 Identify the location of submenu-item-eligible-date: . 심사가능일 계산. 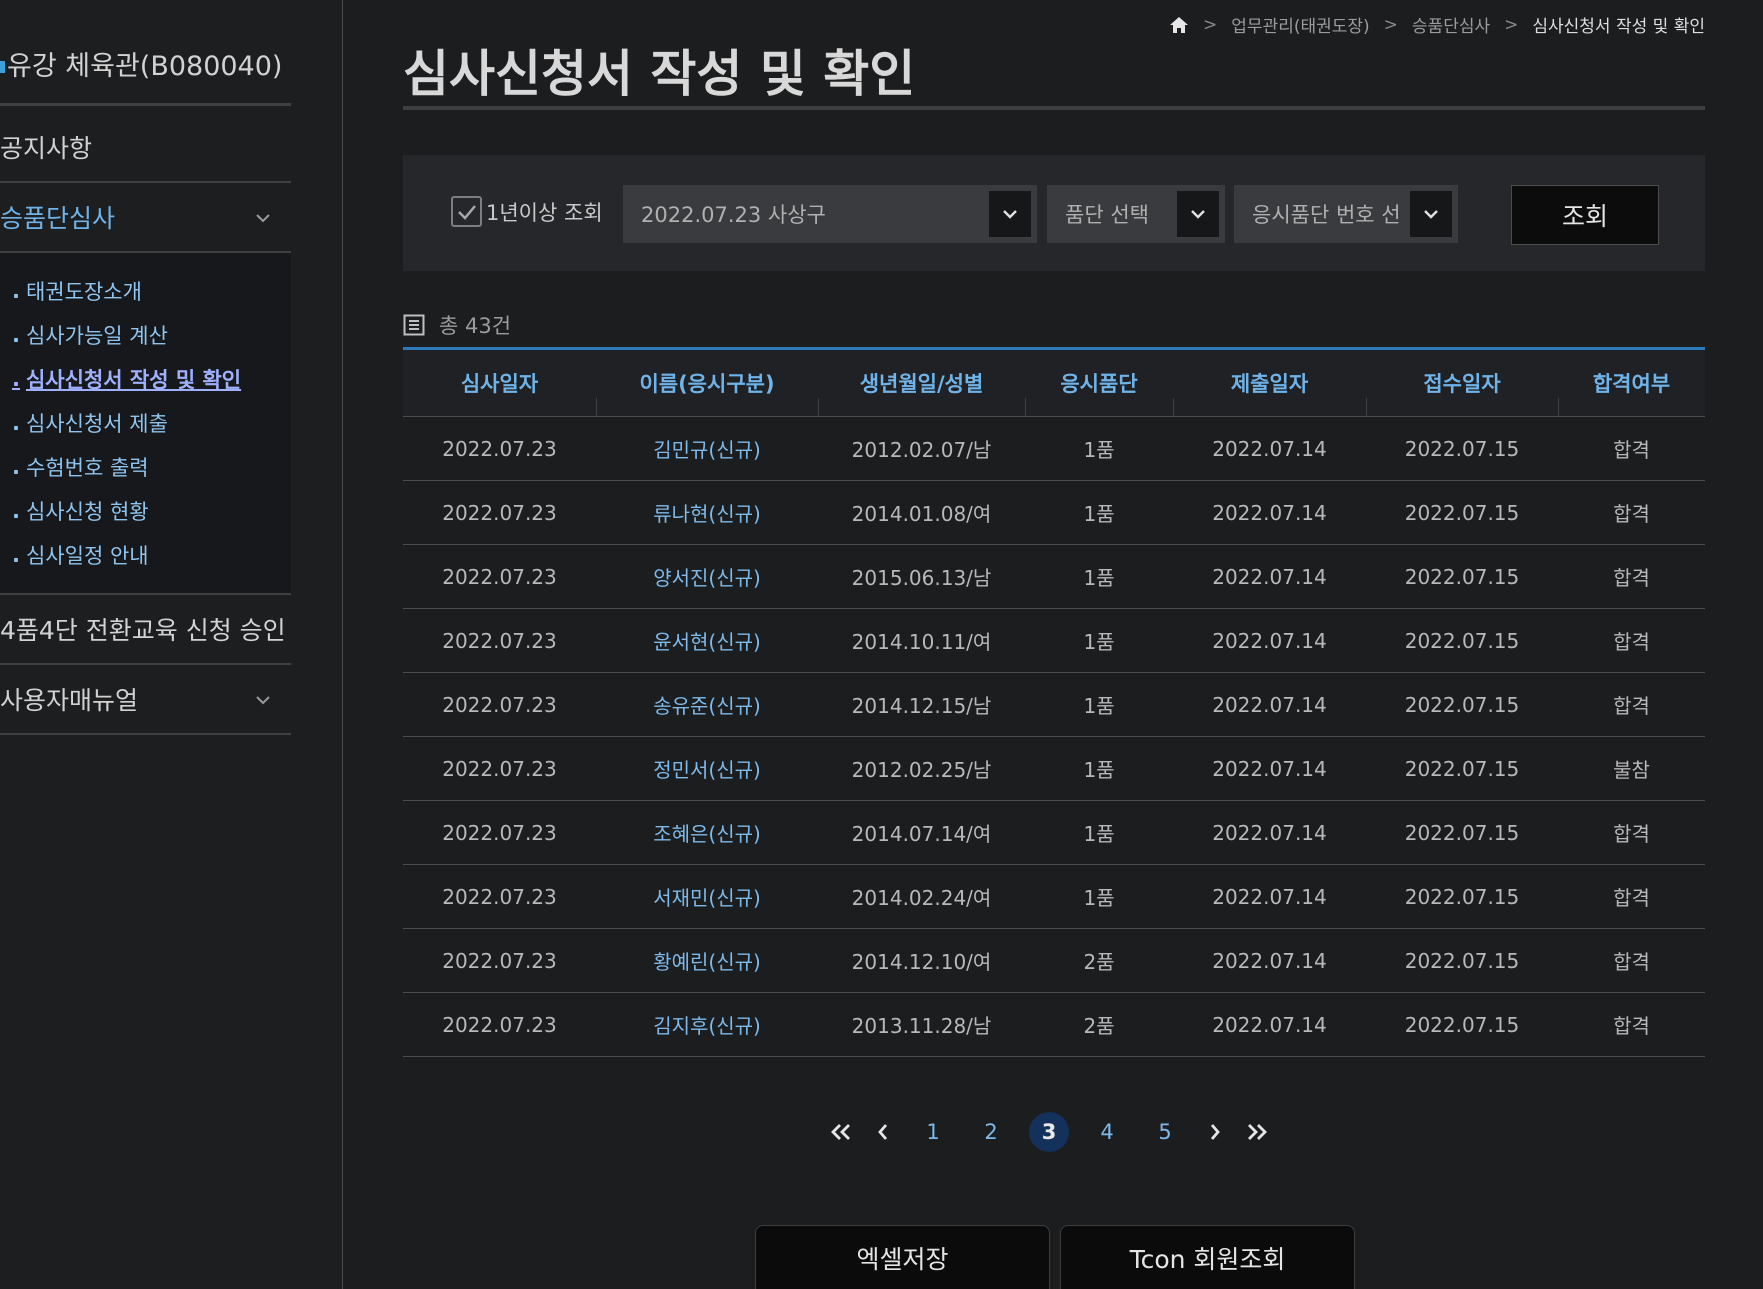
(151, 335).